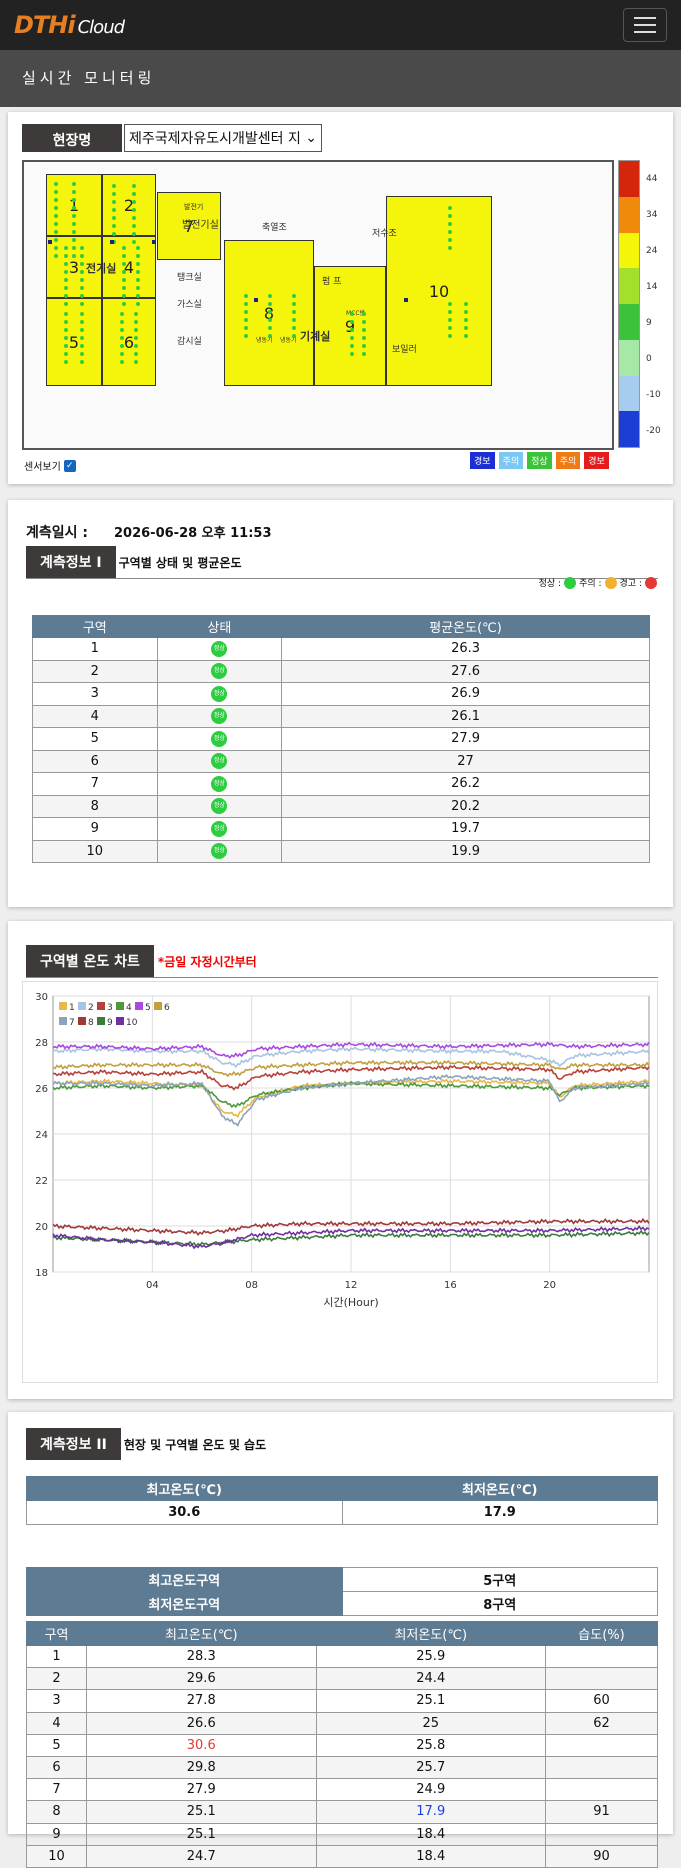 Image resolution: width=681 pixels, height=1868 pixels. What do you see at coordinates (430, 1767) in the screenshot?
I see `min-temp-cell: 25.7` at bounding box center [430, 1767].